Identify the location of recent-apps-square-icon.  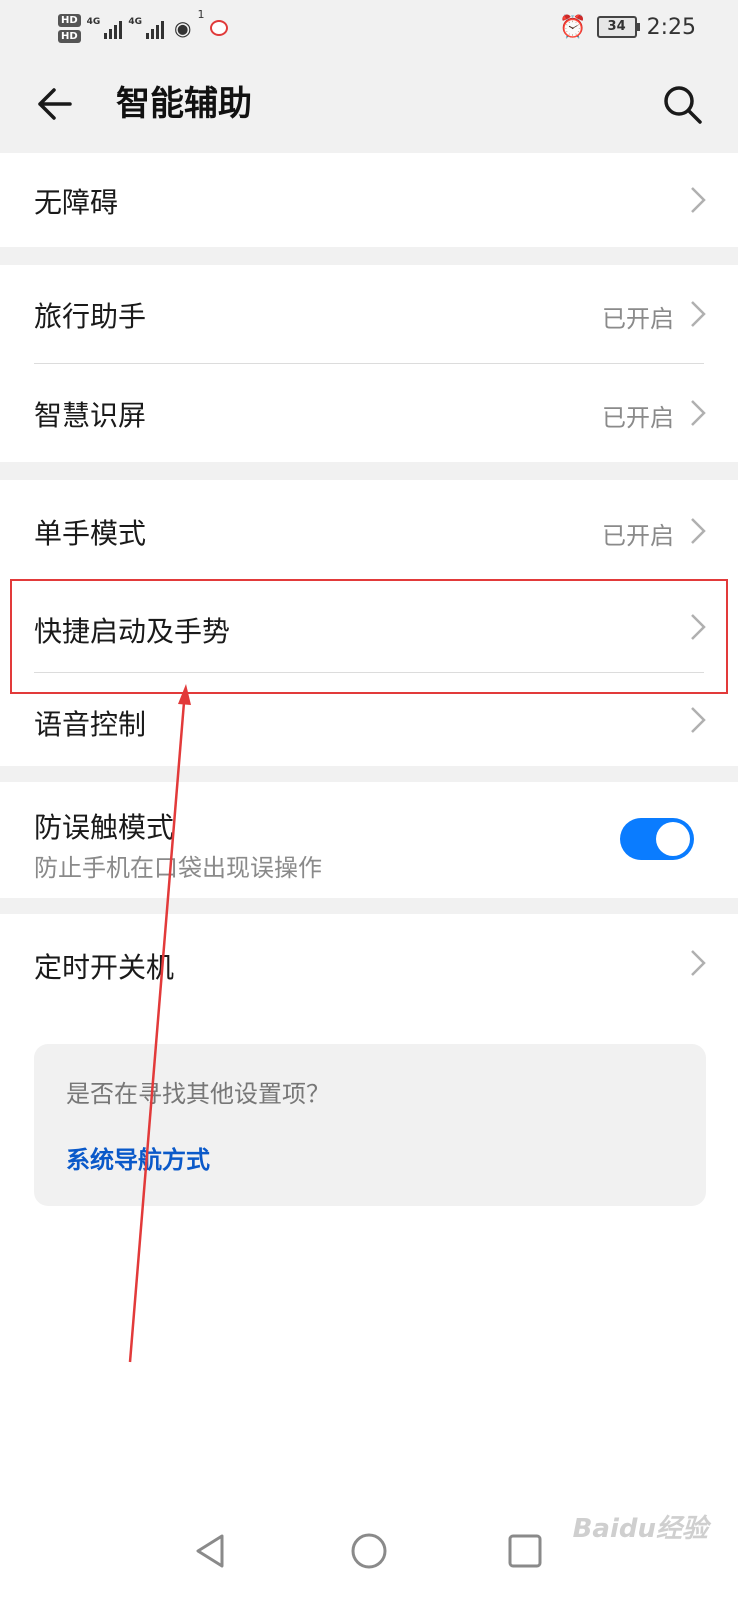
(525, 1551).